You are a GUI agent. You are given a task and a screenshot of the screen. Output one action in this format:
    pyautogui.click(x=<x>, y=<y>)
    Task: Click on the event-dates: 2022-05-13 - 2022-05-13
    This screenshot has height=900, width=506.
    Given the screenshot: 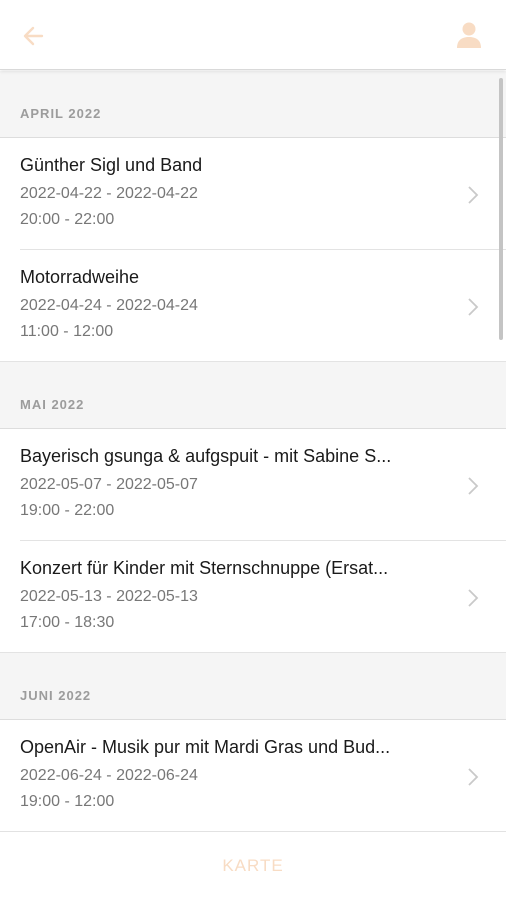 What is the action you would take?
    pyautogui.click(x=109, y=596)
    